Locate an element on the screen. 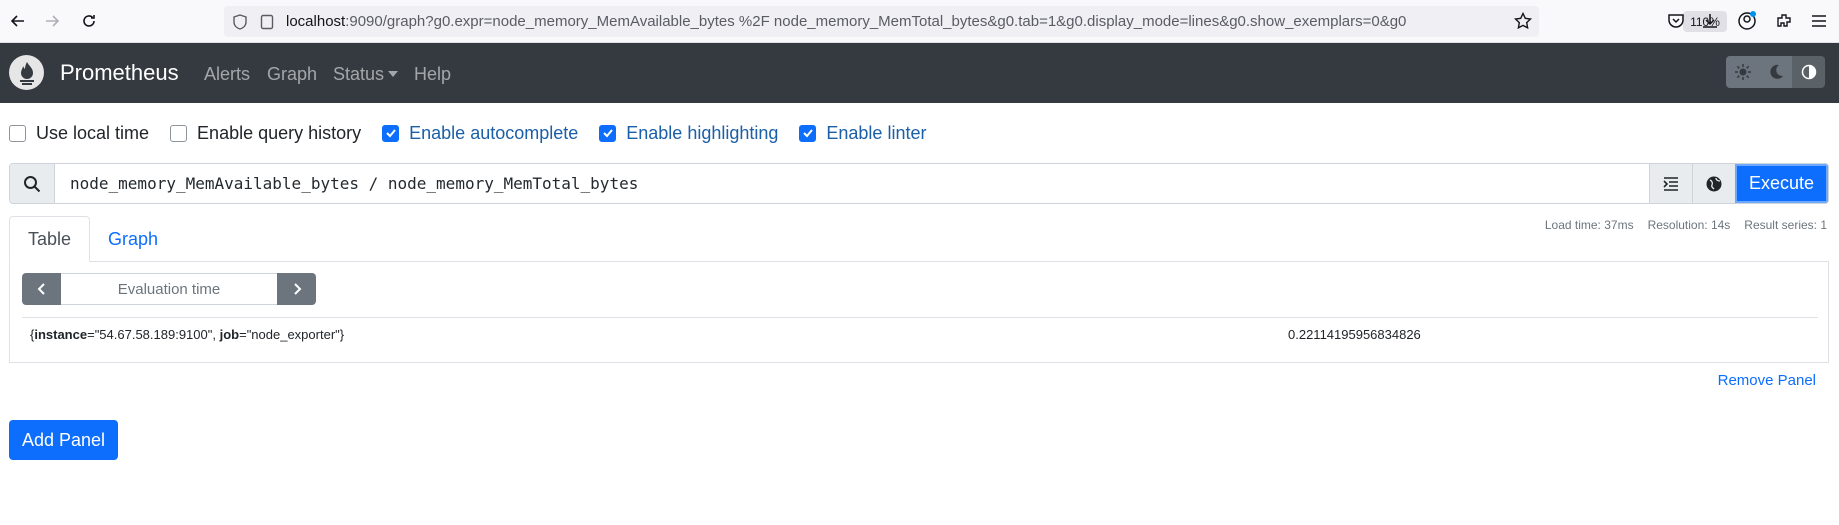  use-local-time-label: Use local time is located at coordinates (92, 133).